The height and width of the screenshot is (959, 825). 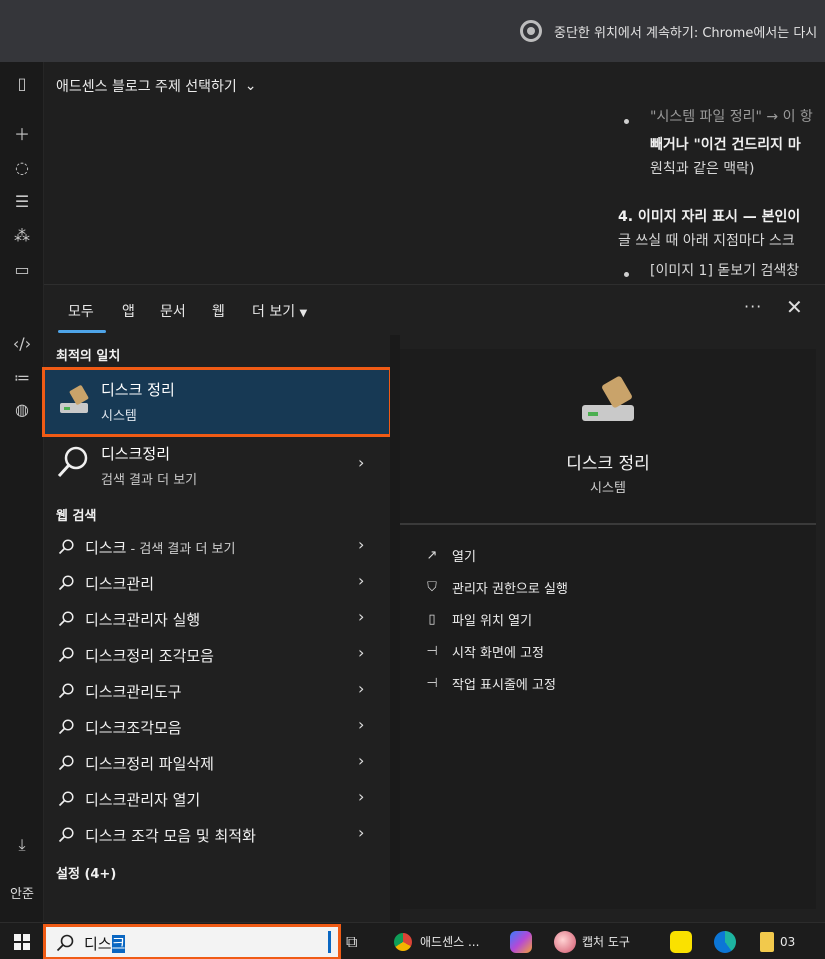 I want to click on action-label: 시작 화면에 고정, so click(x=498, y=653).